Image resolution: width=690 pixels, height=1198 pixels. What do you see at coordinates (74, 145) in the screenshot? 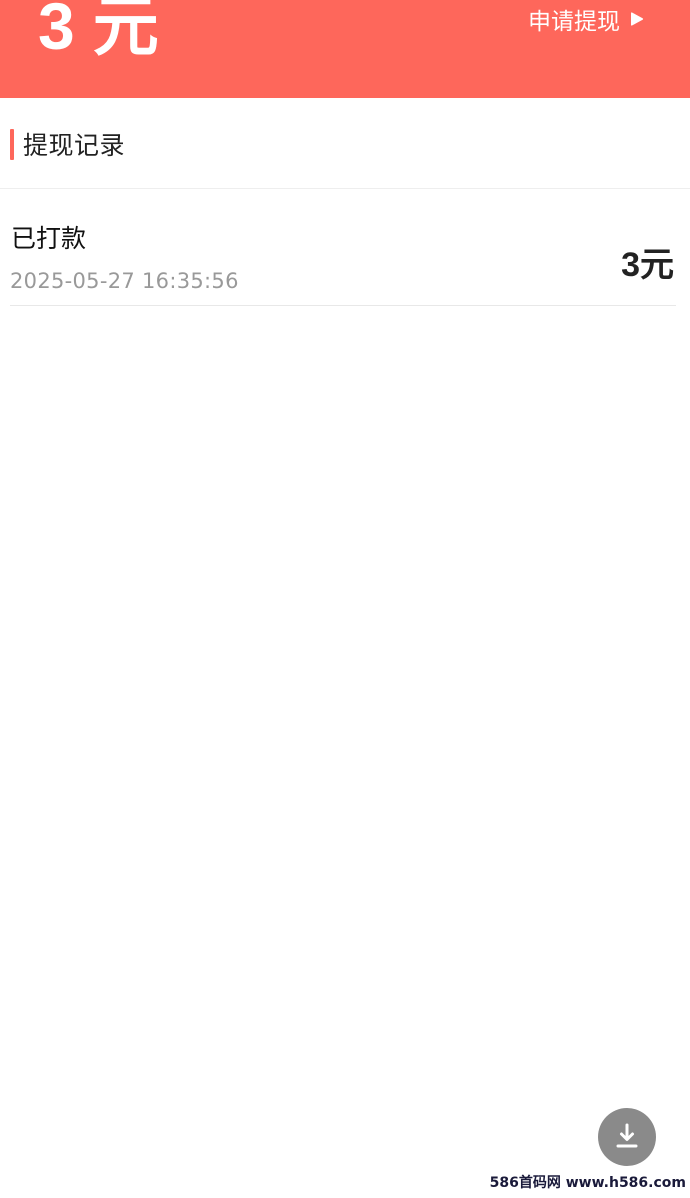
I see `section-title-text: 提现记录` at bounding box center [74, 145].